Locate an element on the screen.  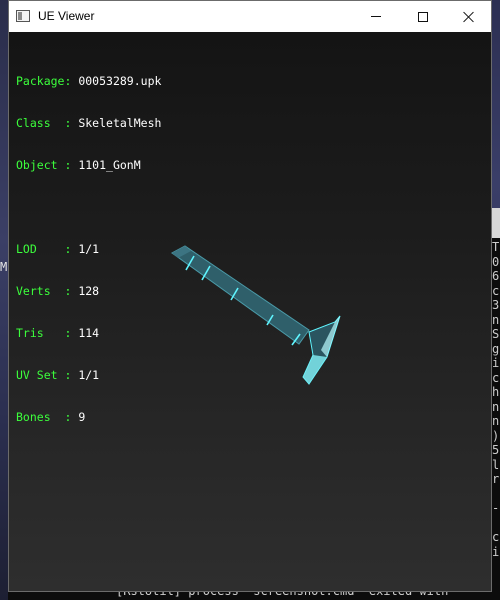
mesh-handle is located at coordinates (240, 295).